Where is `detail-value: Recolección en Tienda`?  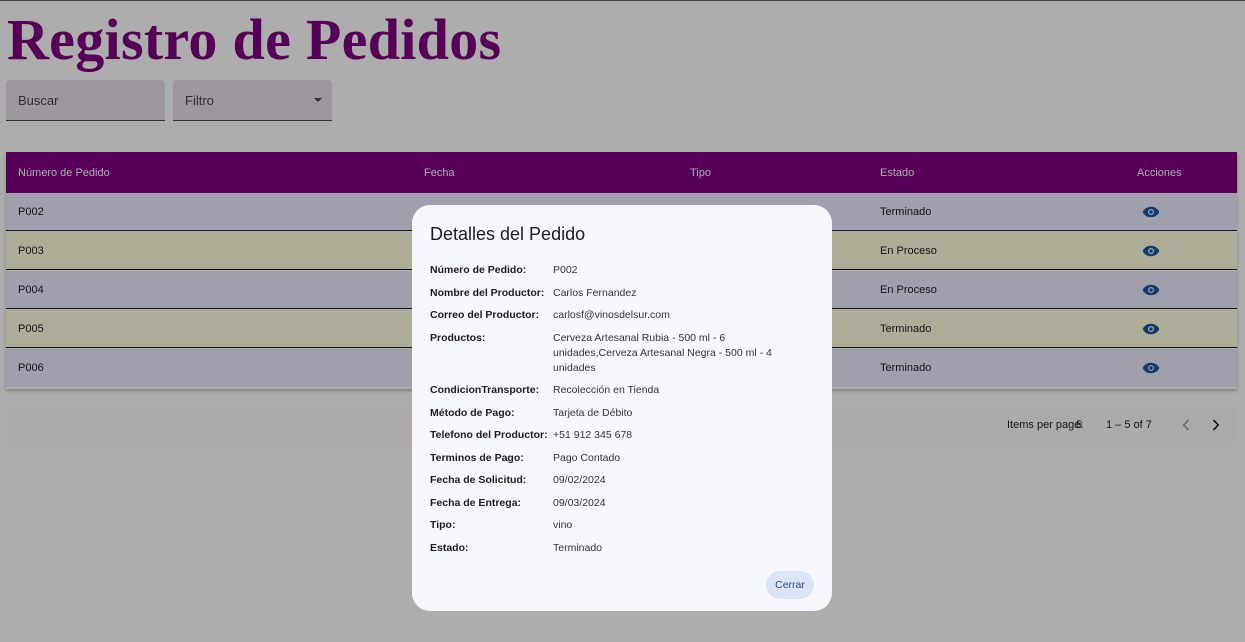
detail-value: Recolección en Tienda is located at coordinates (606, 390).